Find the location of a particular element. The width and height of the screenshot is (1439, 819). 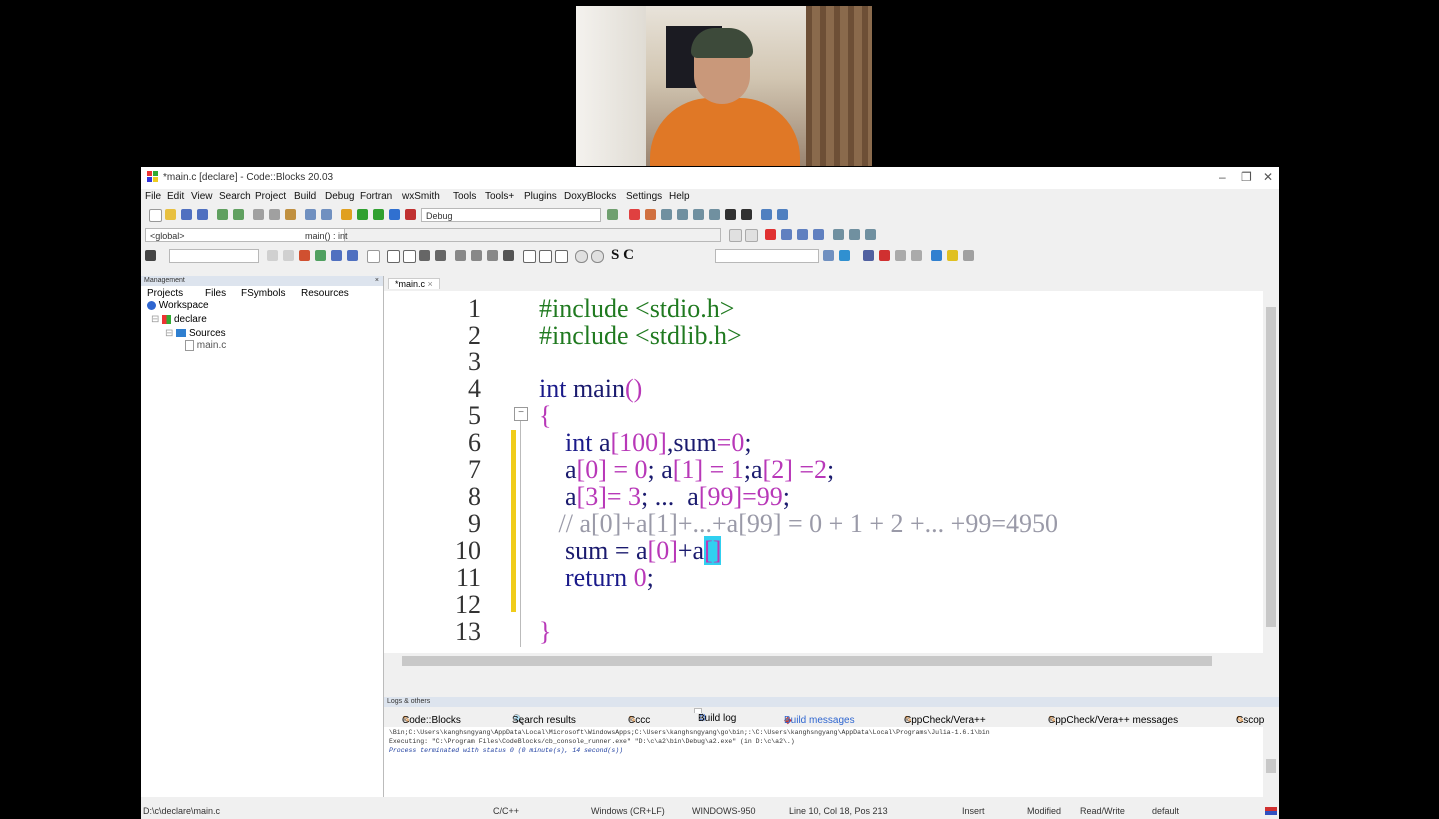

box-3-icon is located at coordinates (561, 256).